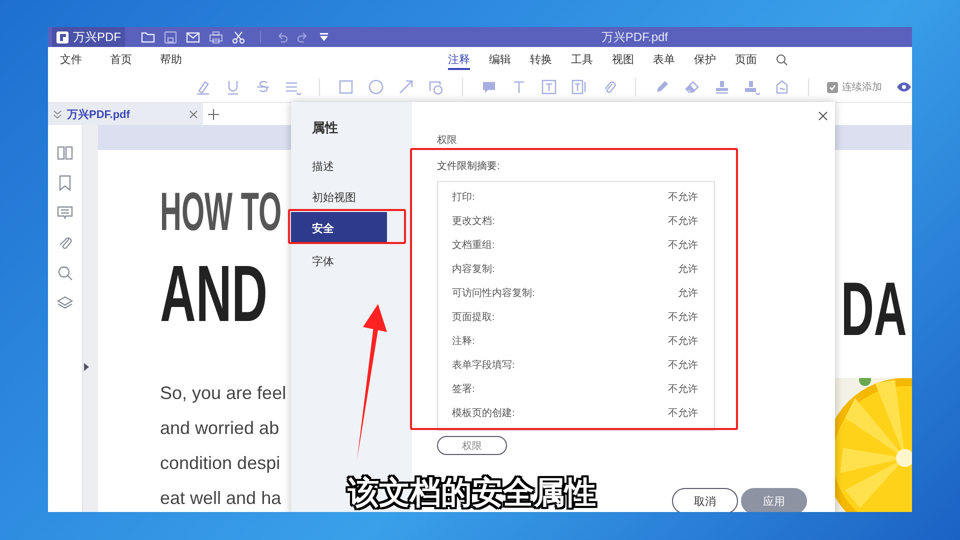  I want to click on pencil-icon, so click(662, 87).